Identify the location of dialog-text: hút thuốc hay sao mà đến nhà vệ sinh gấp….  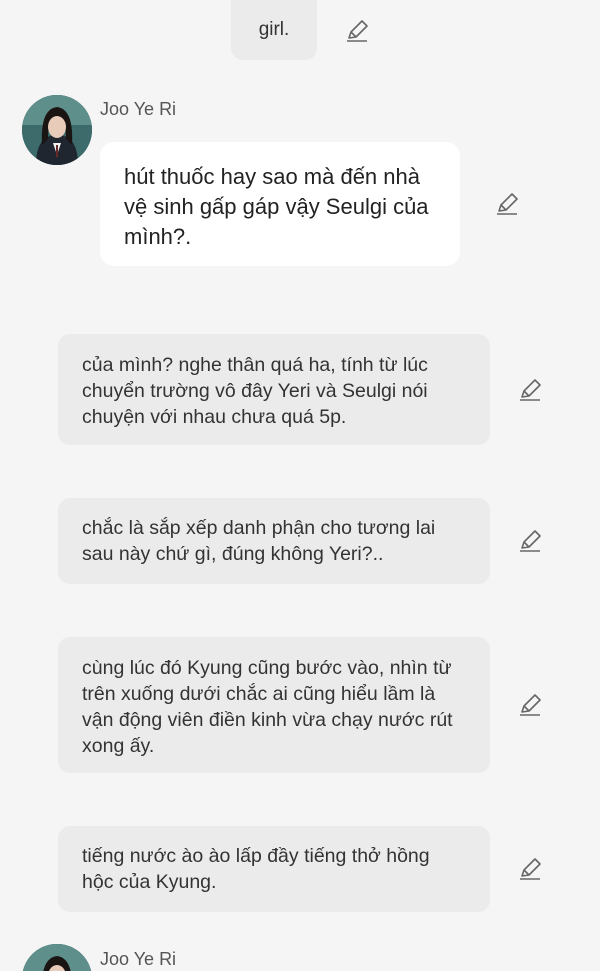
(276, 206).